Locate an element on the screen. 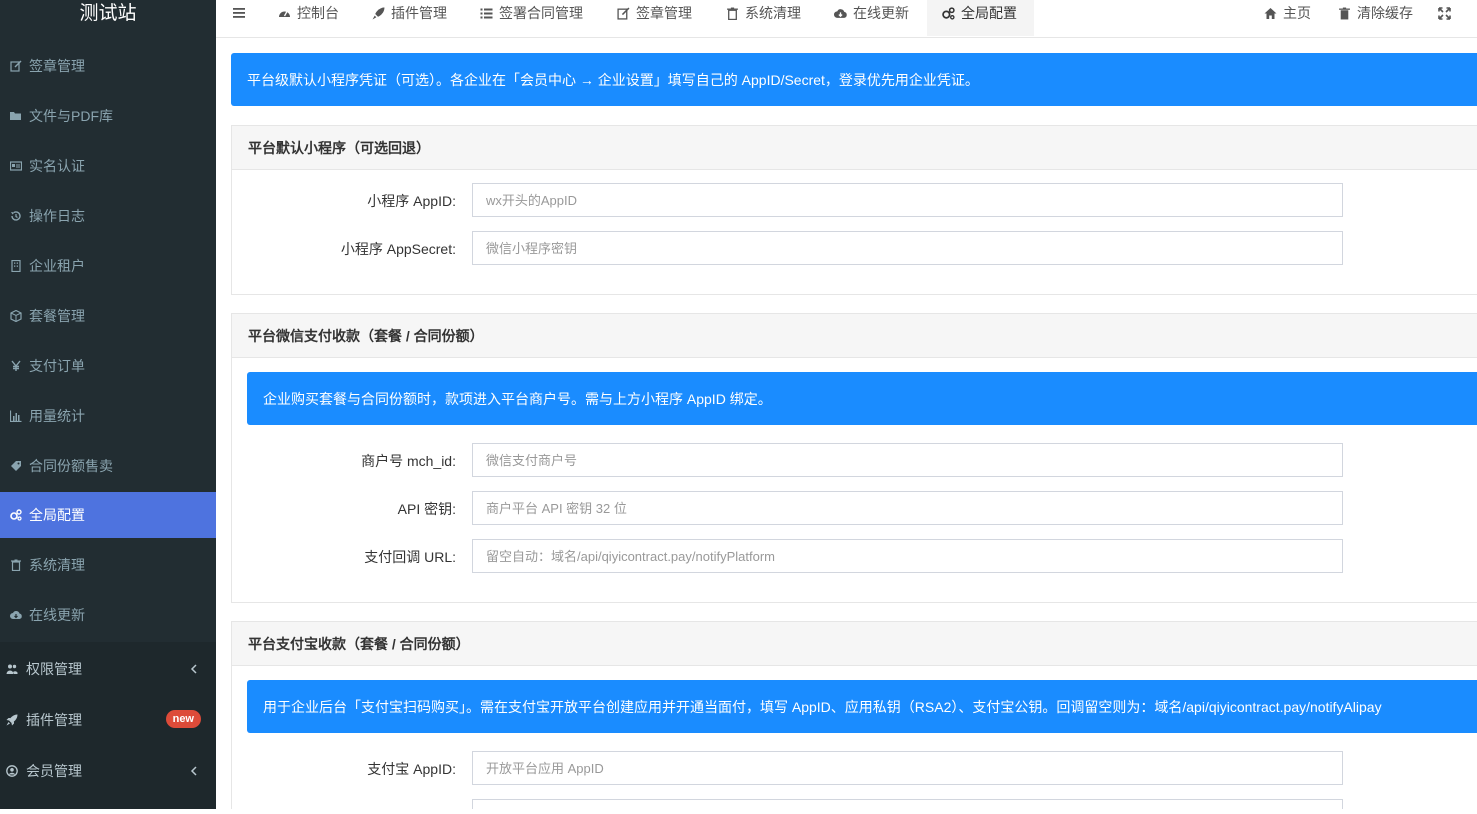 The height and width of the screenshot is (814, 1477). sidebar-item-label: 套餐管理 is located at coordinates (57, 316).